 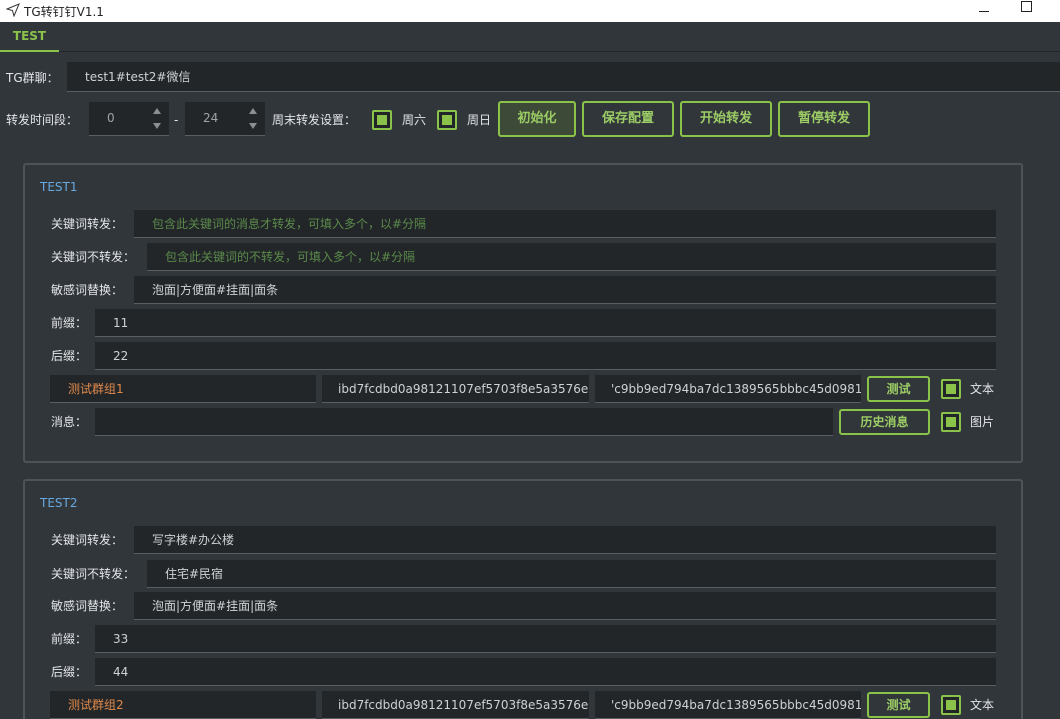 I want to click on group-name-input: 测试群组1, so click(x=183, y=389).